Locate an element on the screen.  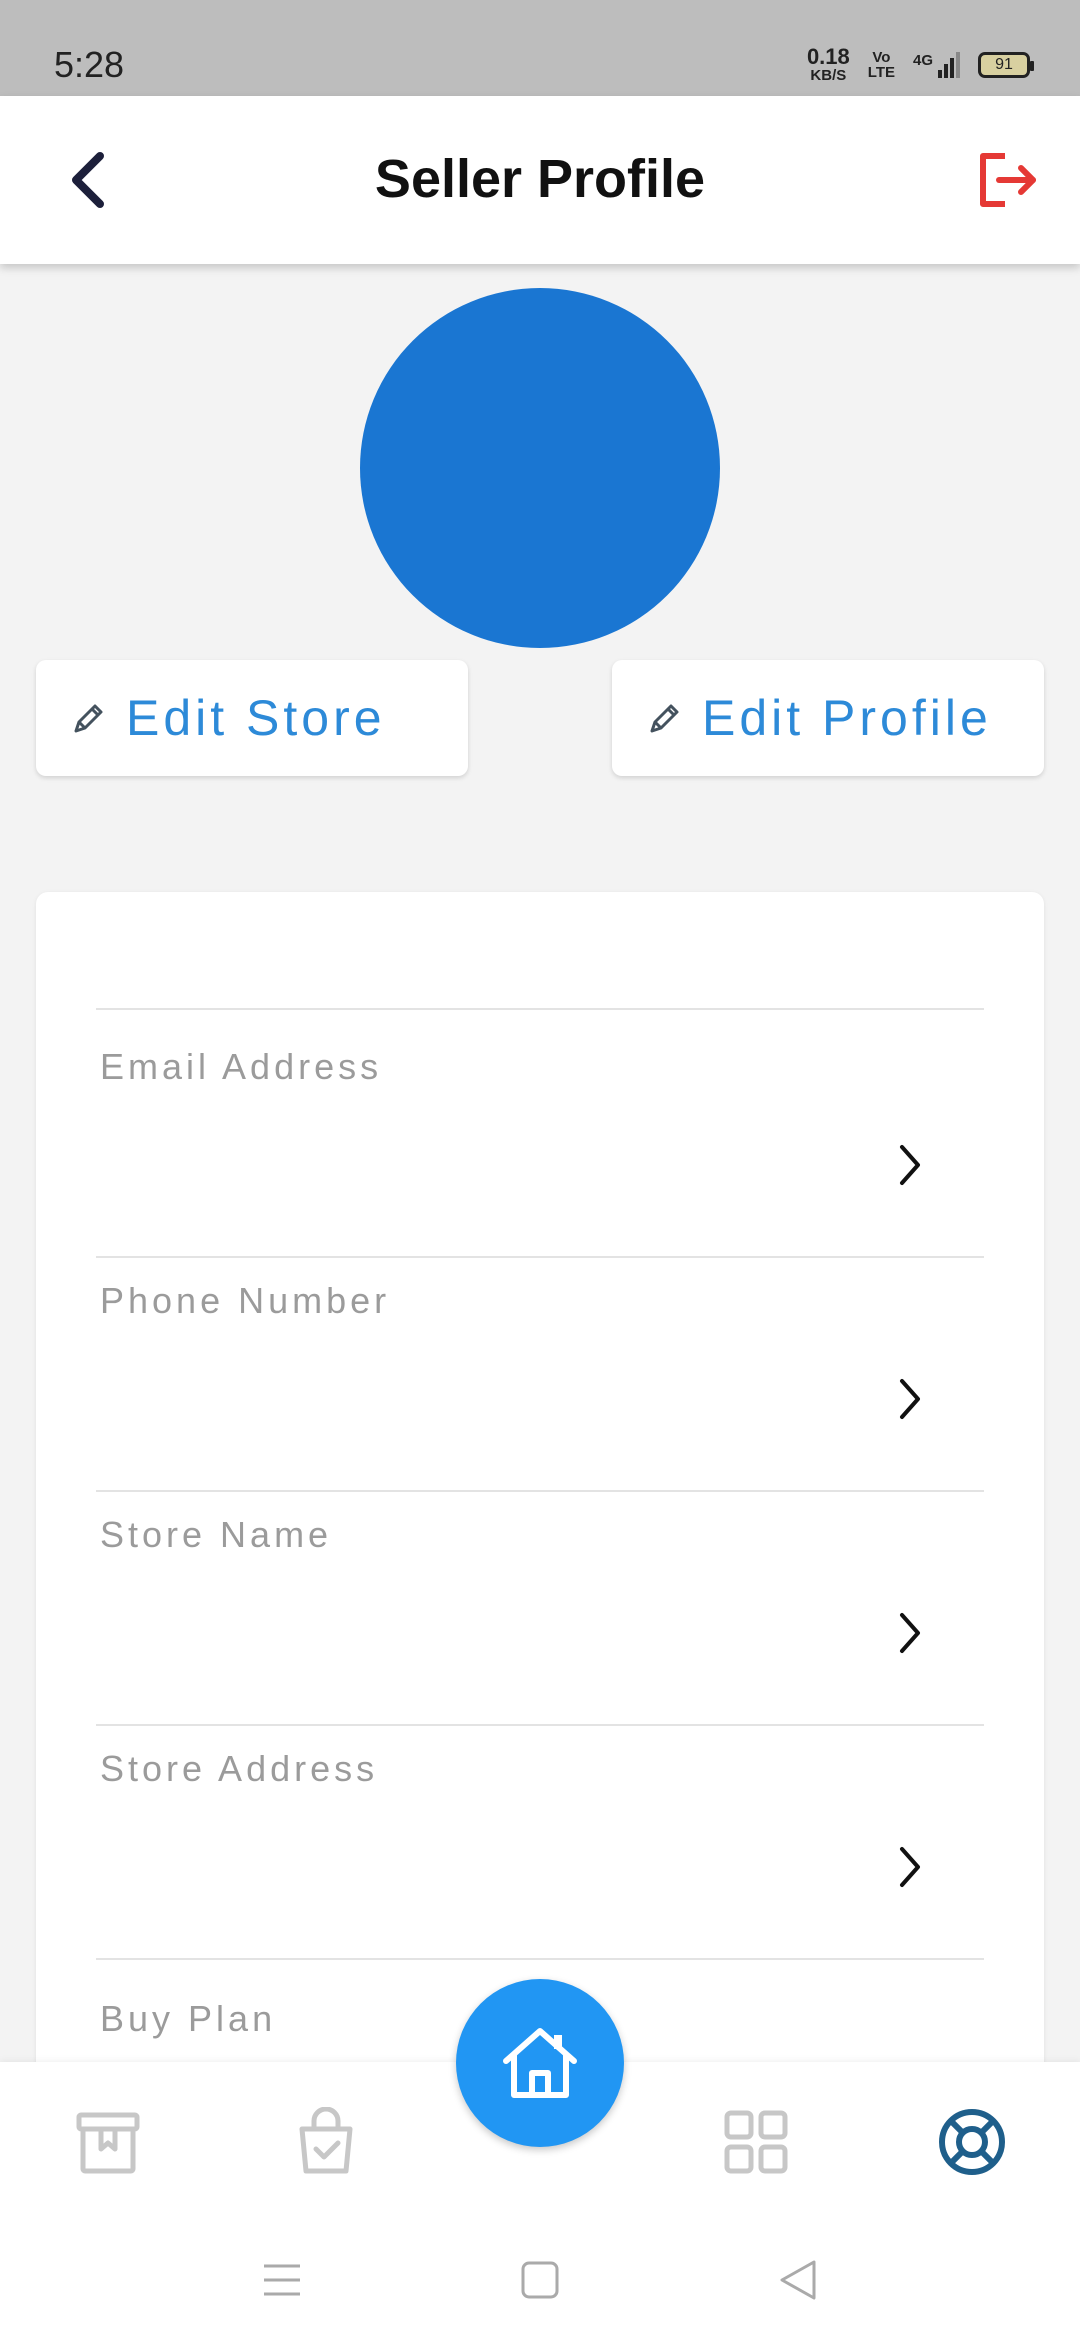
home-icon is located at coordinates (540, 2063).